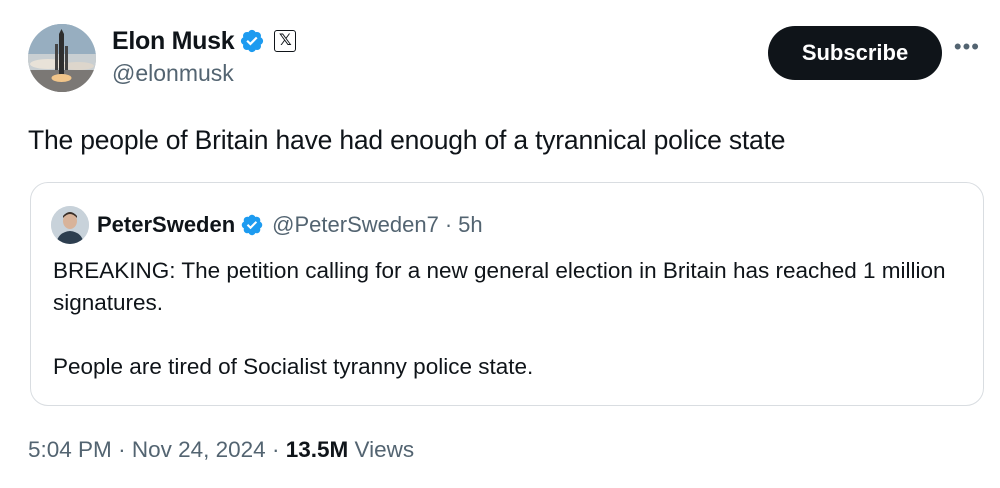 Image resolution: width=1000 pixels, height=488 pixels. I want to click on rocket-launch-avatar-image, so click(62, 58).